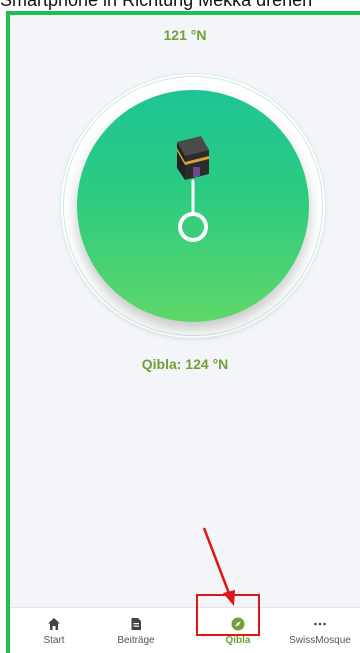 This screenshot has height=653, width=360. What do you see at coordinates (136, 640) in the screenshot?
I see `tab-label: Beiträge` at bounding box center [136, 640].